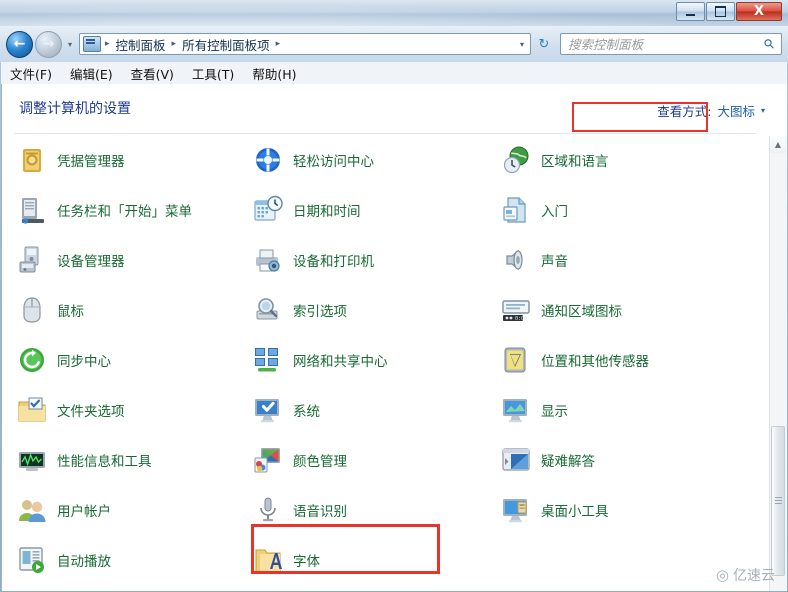  I want to click on control-panel-item: 声音, so click(534, 260).